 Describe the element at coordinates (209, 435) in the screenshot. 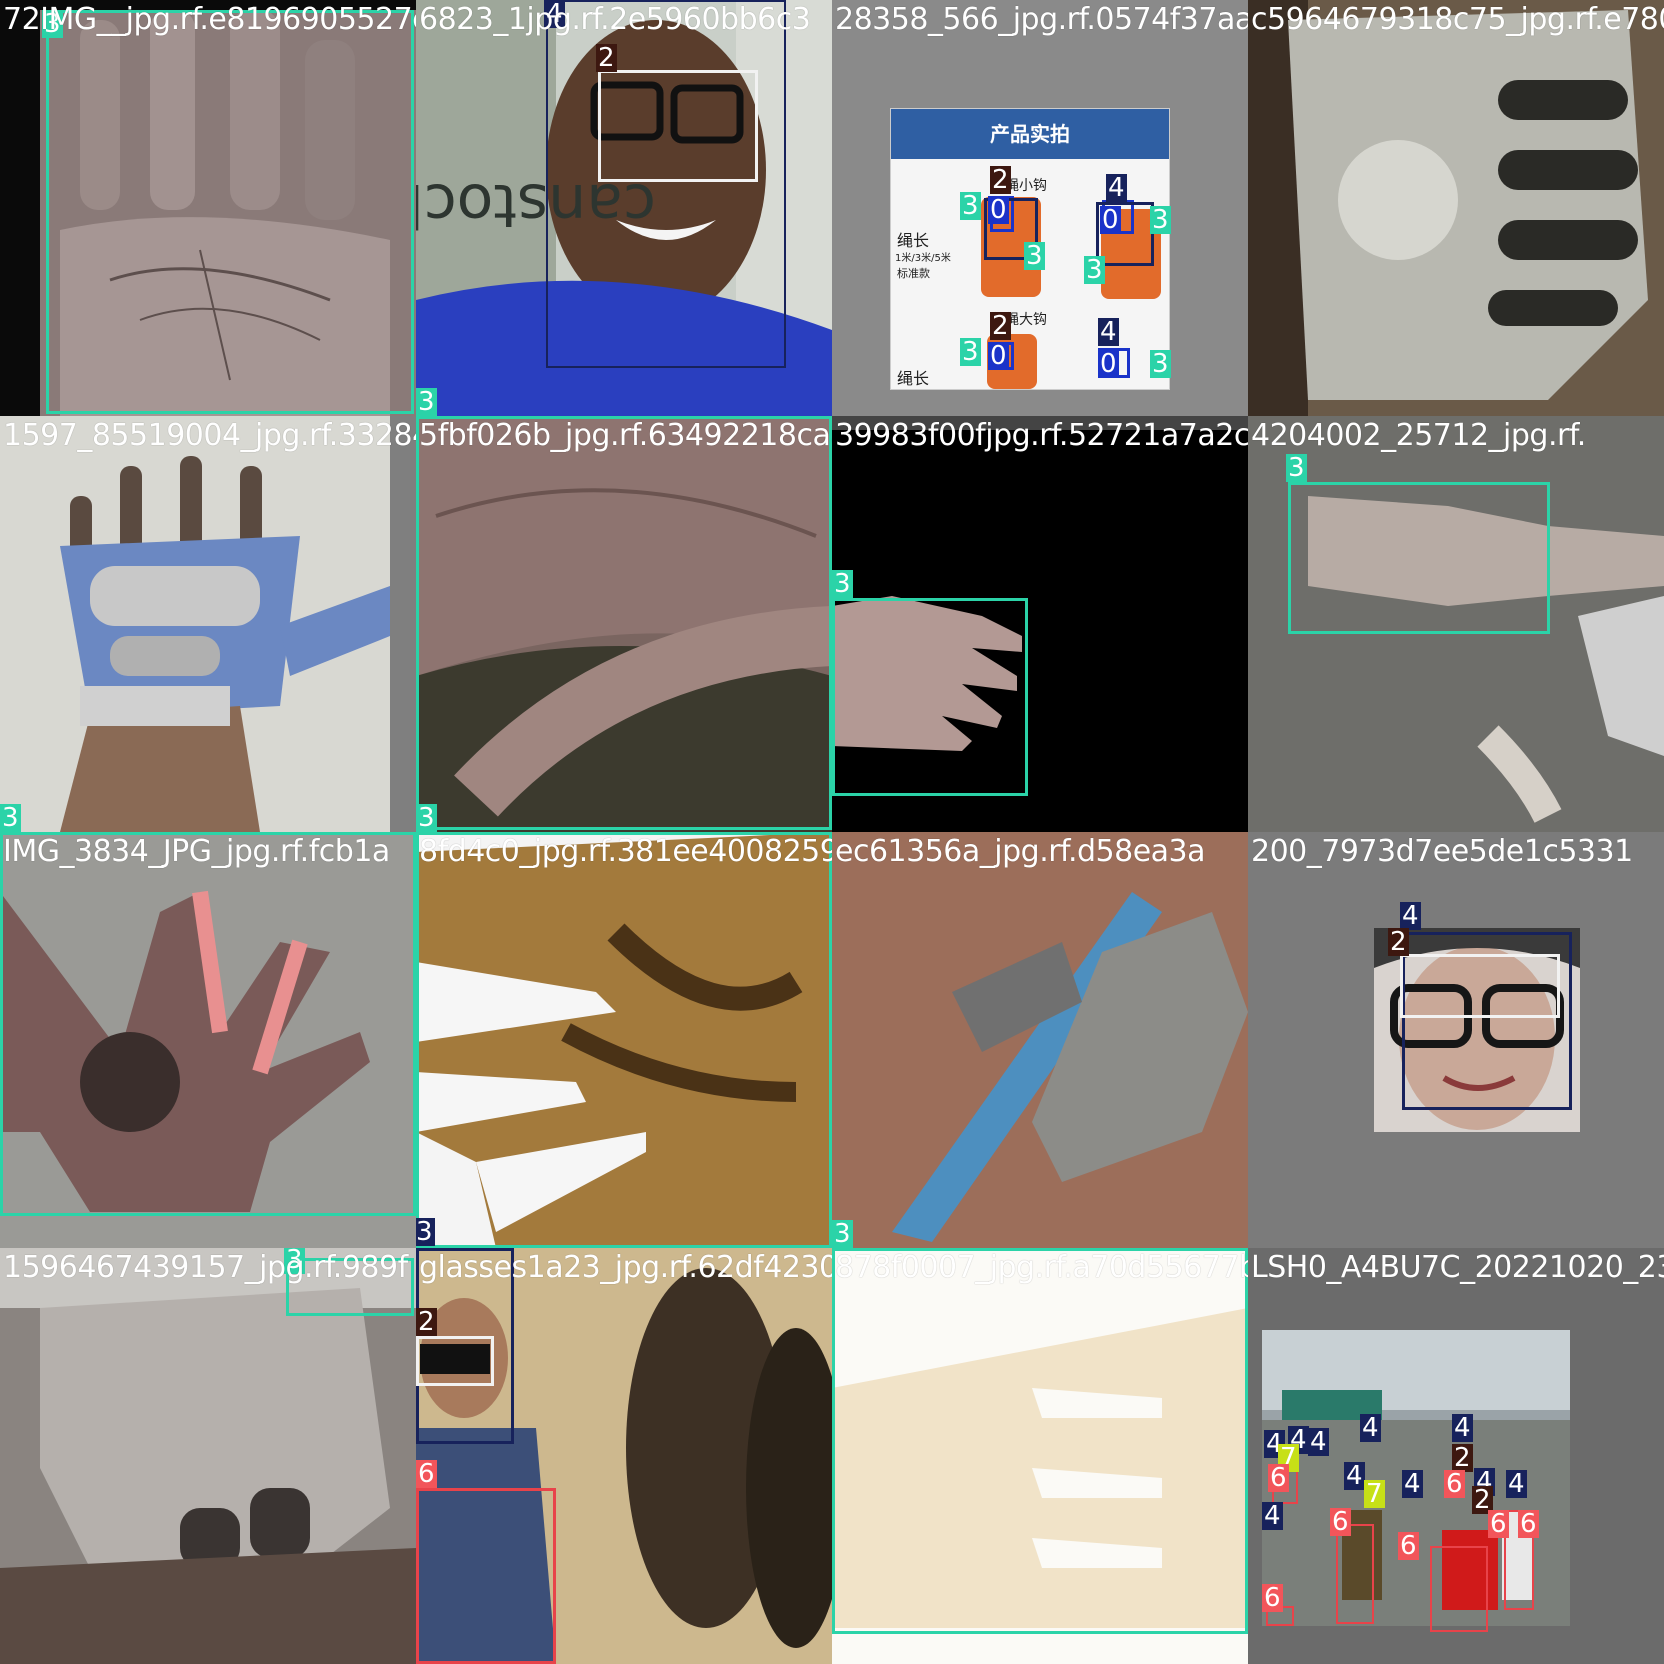

I see `tile-title: 1597_85519004_jpg.rf.33284` at that location.